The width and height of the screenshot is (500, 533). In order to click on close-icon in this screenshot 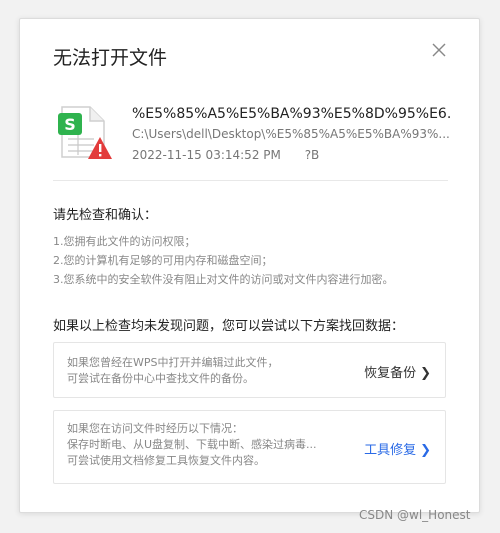, I will do `click(439, 50)`.